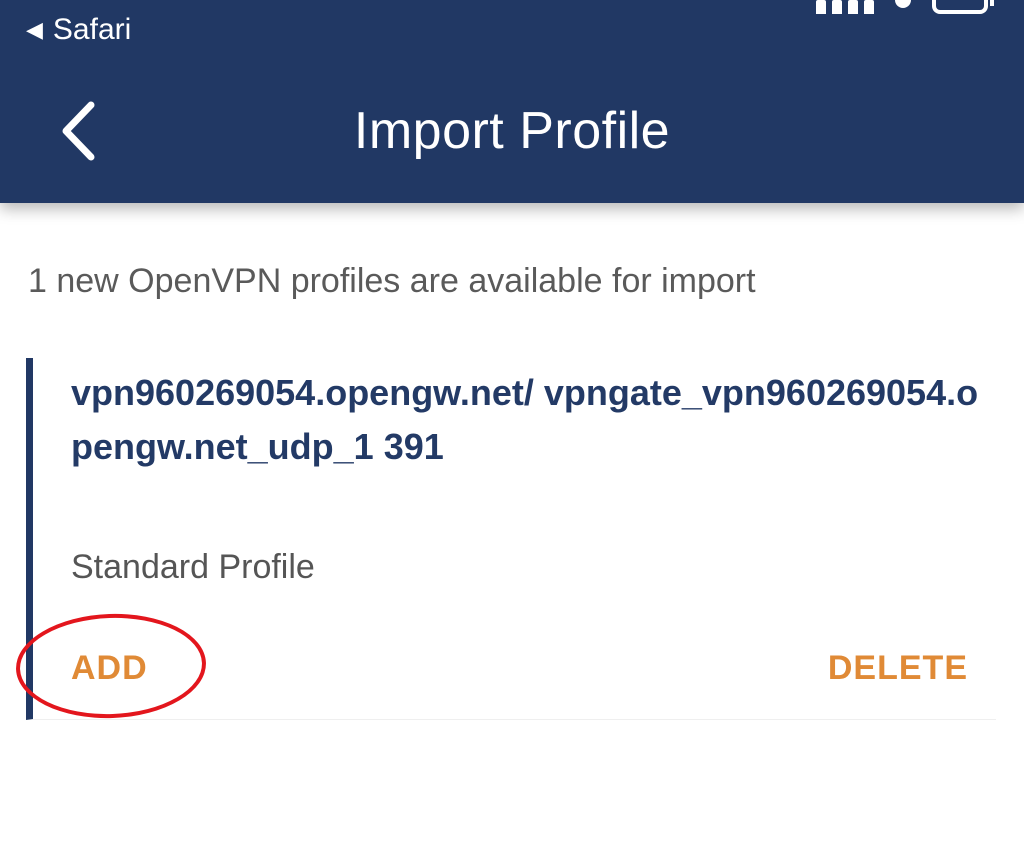  Describe the element at coordinates (34, 29) in the screenshot. I see `back-triangle-icon: ◀` at that location.